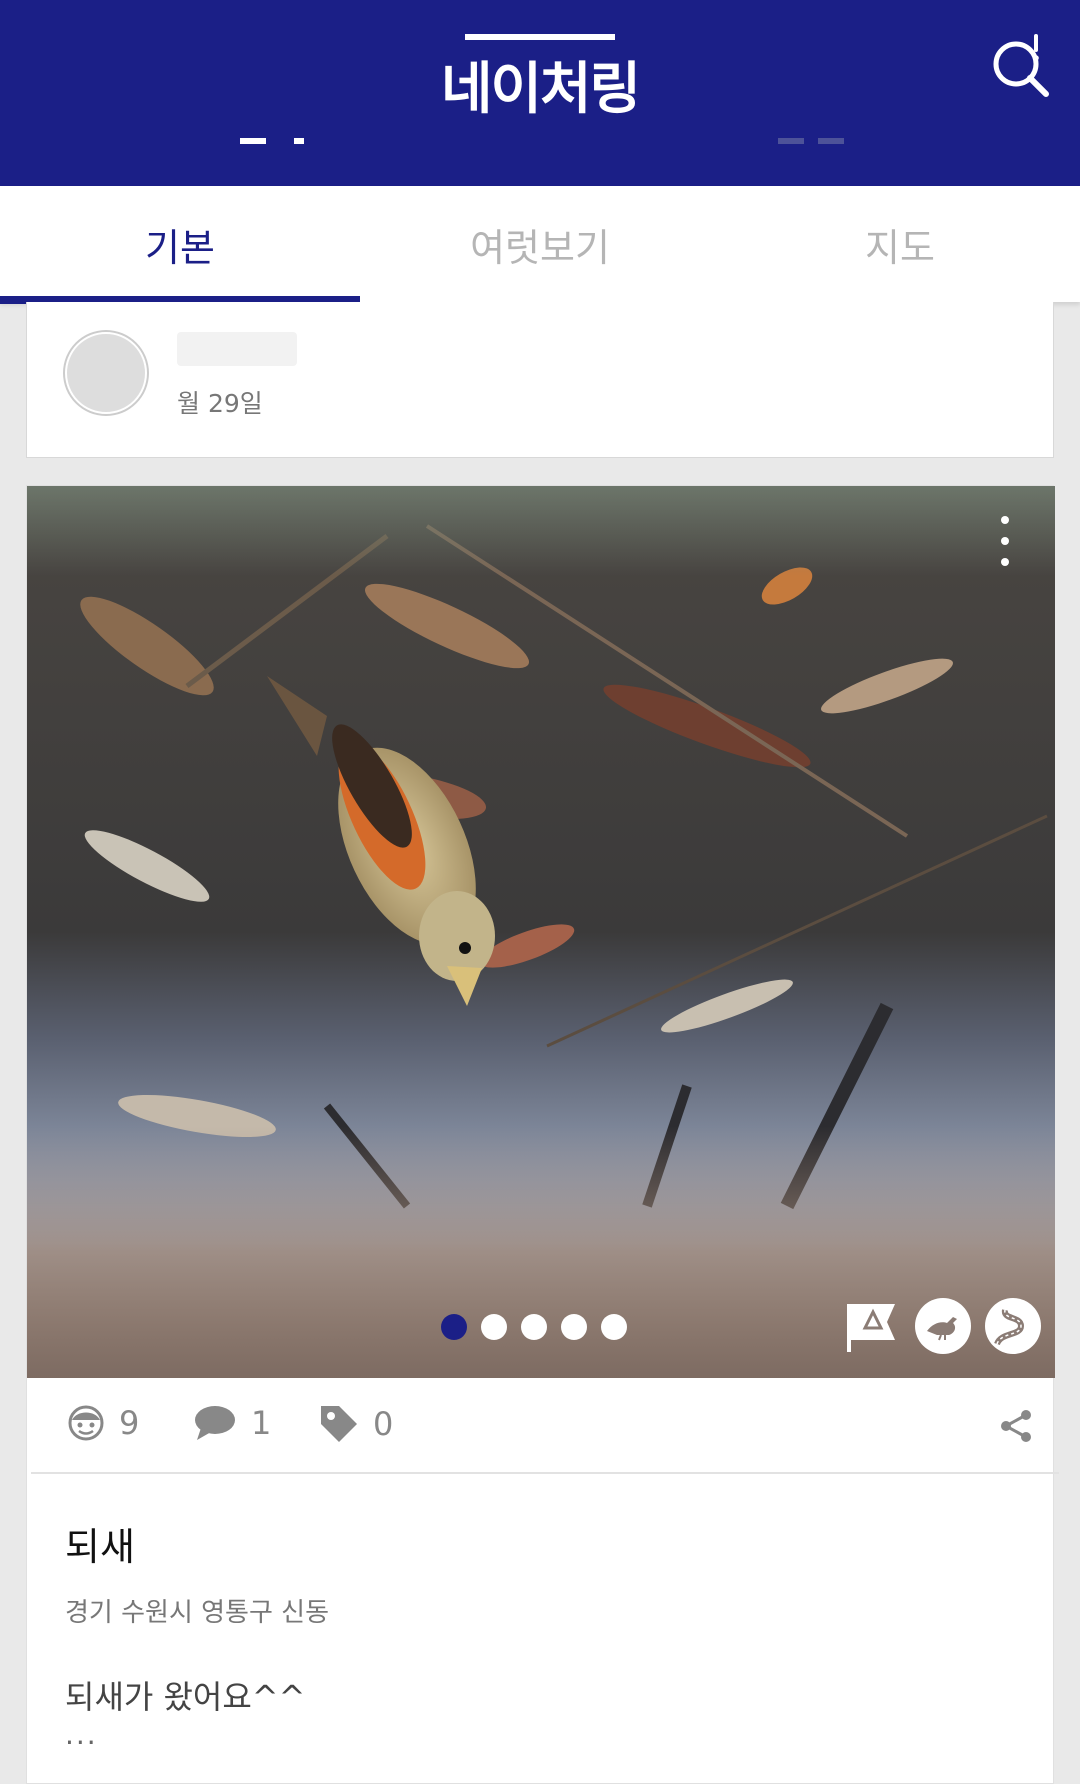 This screenshot has width=1080, height=1784. What do you see at coordinates (220, 403) in the screenshot?
I see `post-date: 월 29일` at bounding box center [220, 403].